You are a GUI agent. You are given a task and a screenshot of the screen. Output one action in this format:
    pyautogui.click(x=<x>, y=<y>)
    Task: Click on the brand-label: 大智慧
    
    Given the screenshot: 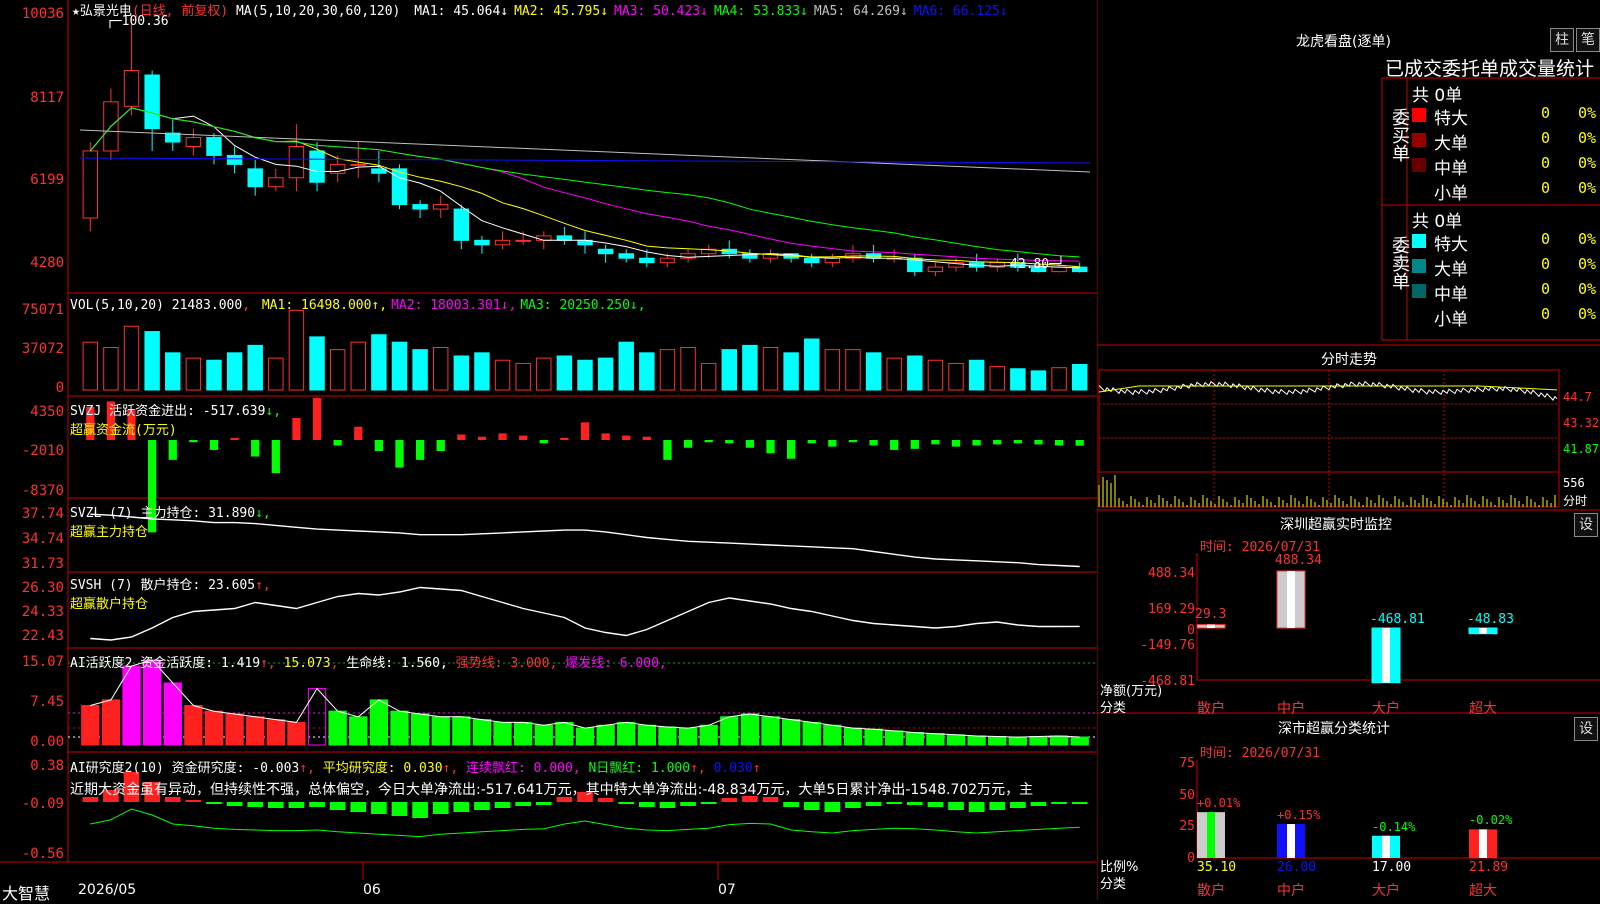 What is the action you would take?
    pyautogui.click(x=26, y=893)
    